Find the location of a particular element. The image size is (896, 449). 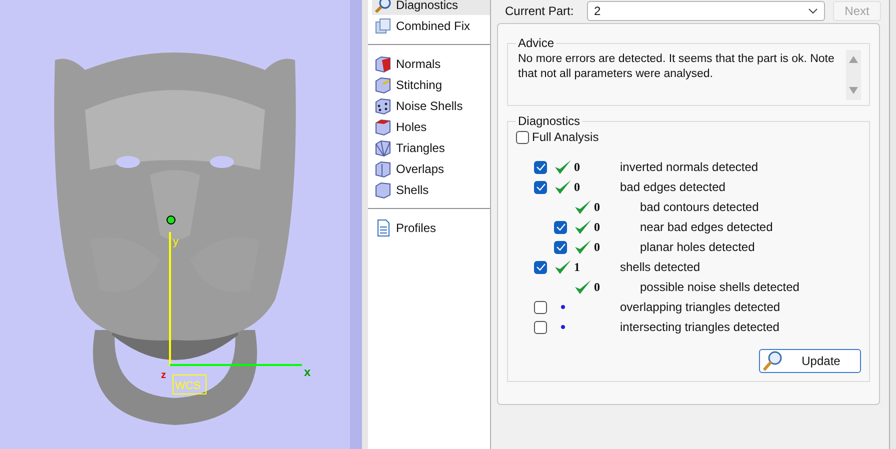

nav-item: Overlaps is located at coordinates (431, 168).